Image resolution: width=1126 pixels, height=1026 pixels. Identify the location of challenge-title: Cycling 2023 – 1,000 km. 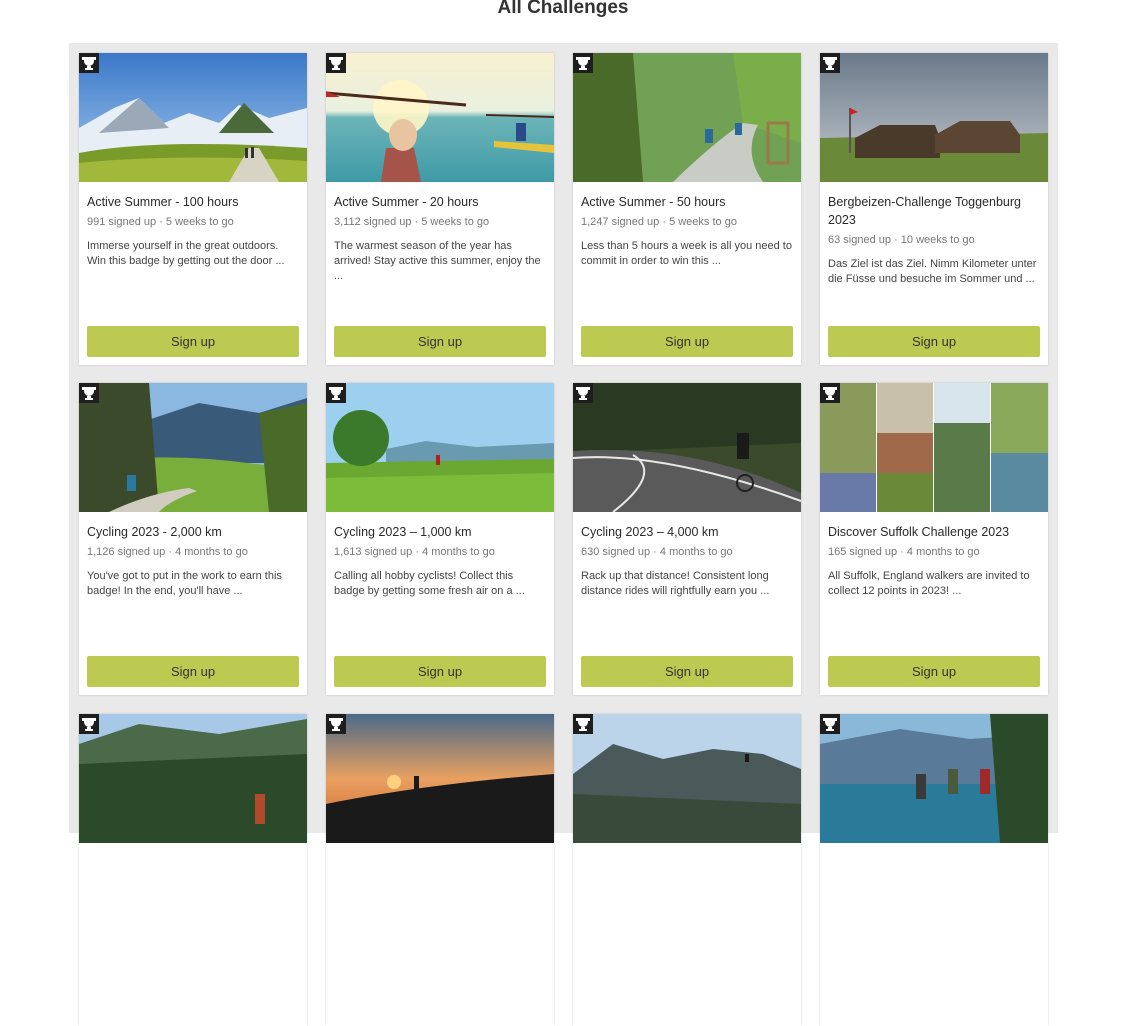
(441, 532).